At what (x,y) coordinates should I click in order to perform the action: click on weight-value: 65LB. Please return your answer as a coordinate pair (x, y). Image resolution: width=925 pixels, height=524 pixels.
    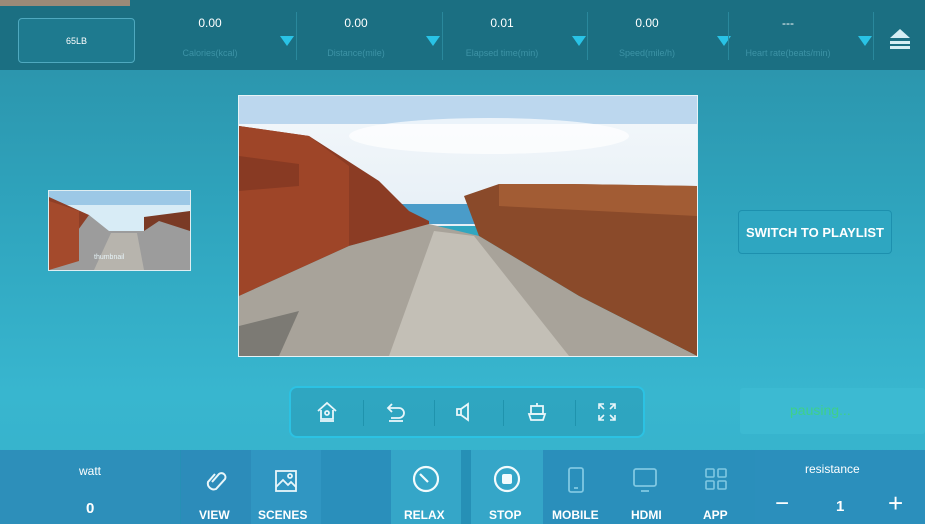
    Looking at the image, I should click on (76, 40).